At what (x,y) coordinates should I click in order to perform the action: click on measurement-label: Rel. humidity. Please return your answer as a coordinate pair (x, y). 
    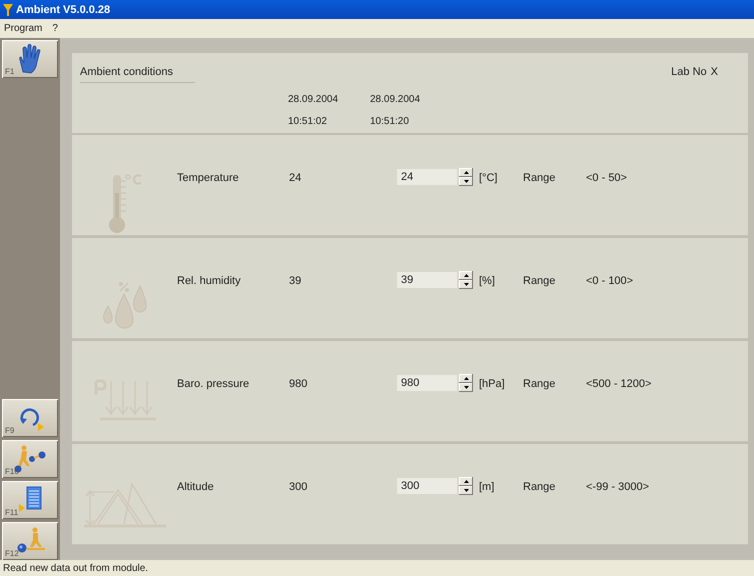
    Looking at the image, I should click on (209, 281).